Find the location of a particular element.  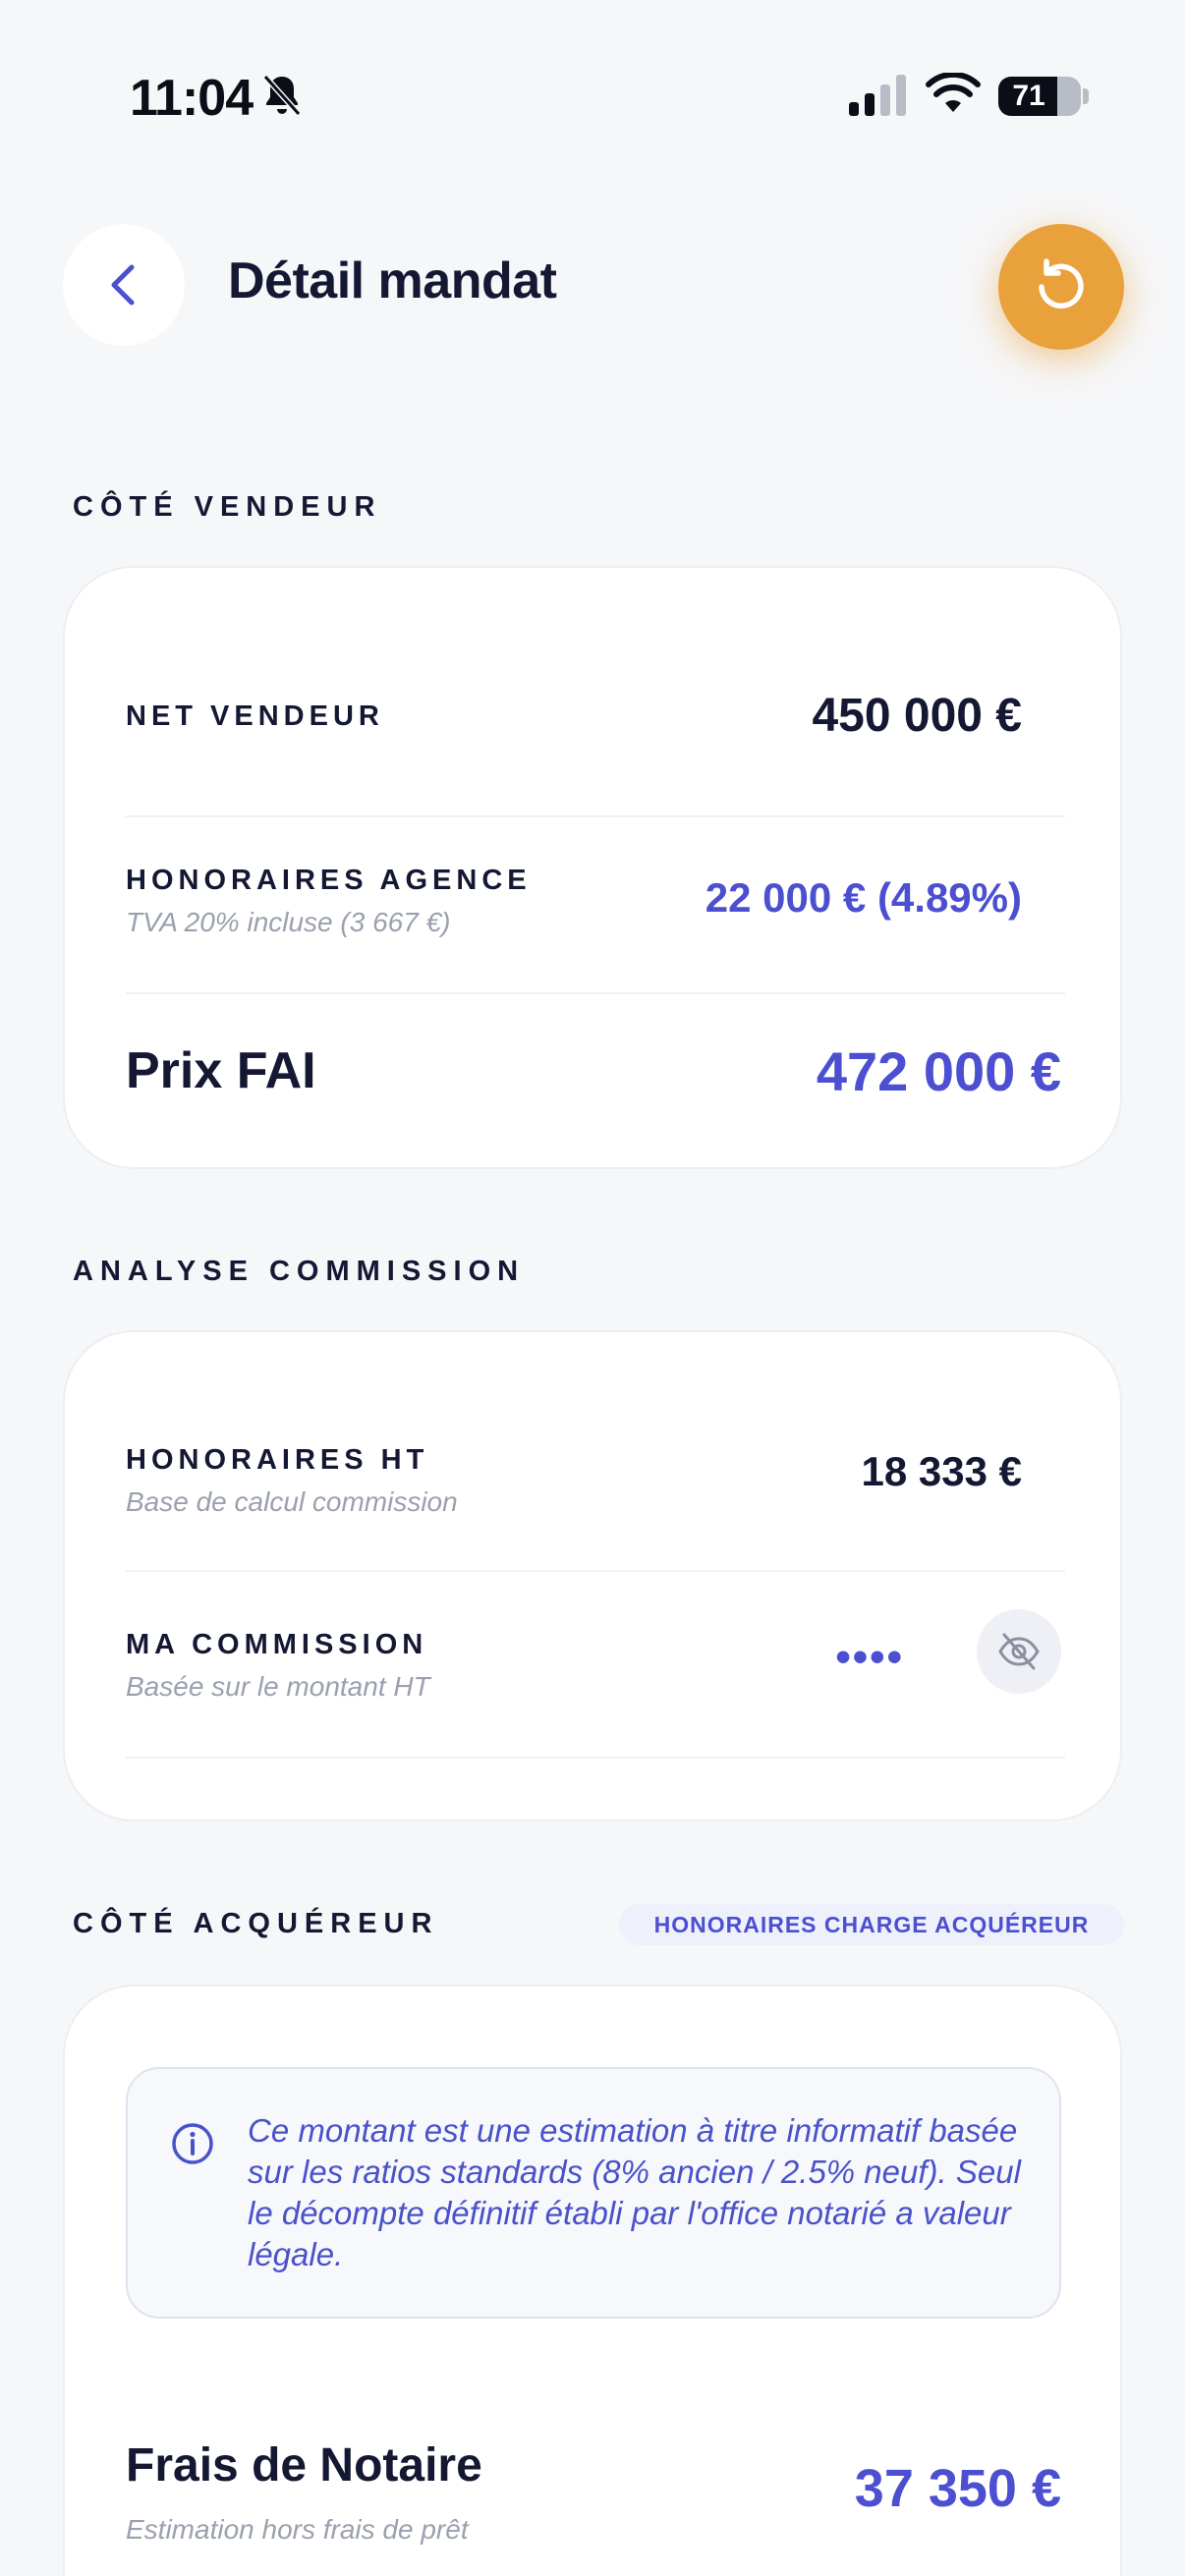

fai-price-row: Prix FAI 472 000 € is located at coordinates (594, 1071).